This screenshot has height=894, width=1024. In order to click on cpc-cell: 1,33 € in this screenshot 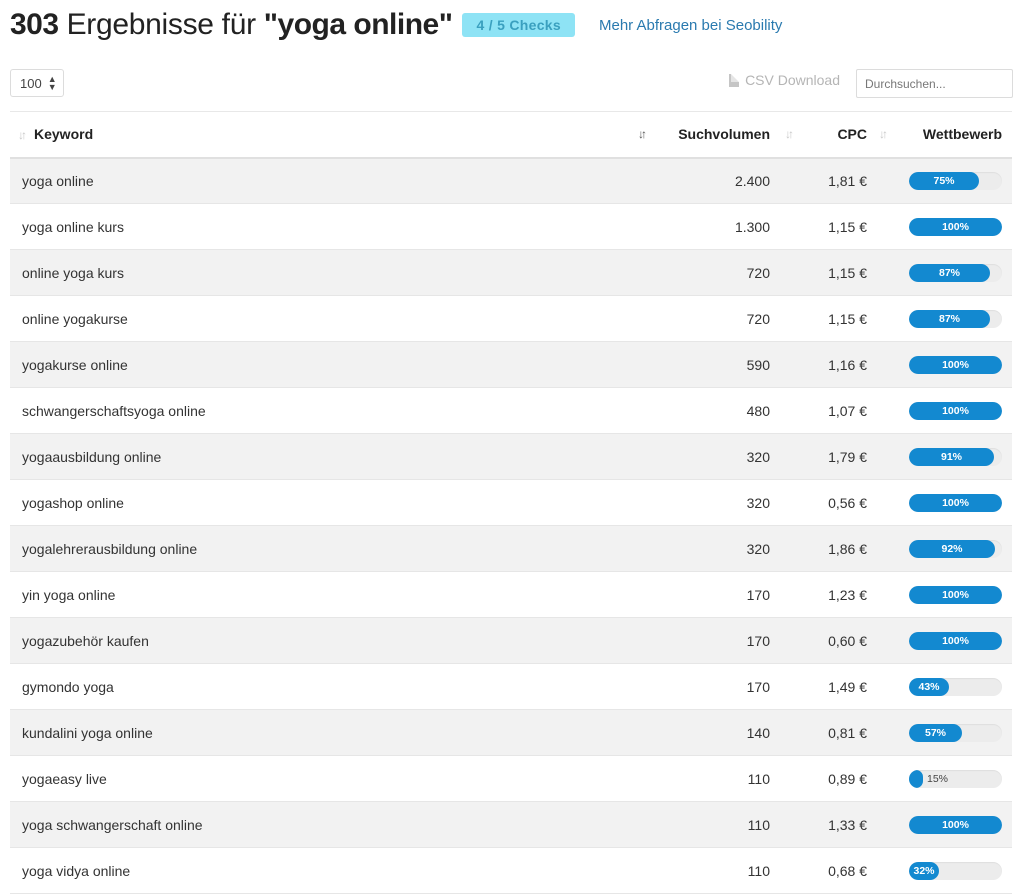, I will do `click(847, 824)`.